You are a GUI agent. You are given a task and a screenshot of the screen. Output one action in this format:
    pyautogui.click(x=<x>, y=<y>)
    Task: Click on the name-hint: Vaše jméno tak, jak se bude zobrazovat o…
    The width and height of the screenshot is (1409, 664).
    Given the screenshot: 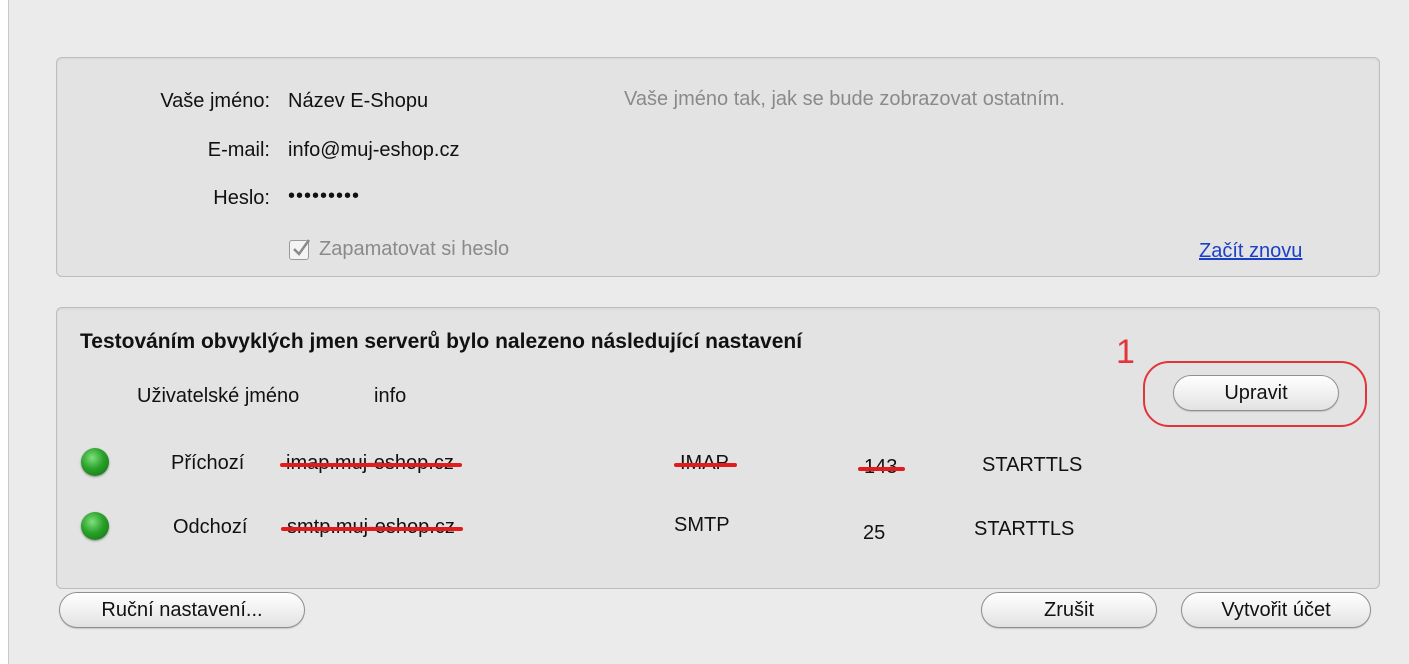 What is the action you would take?
    pyautogui.click(x=844, y=99)
    